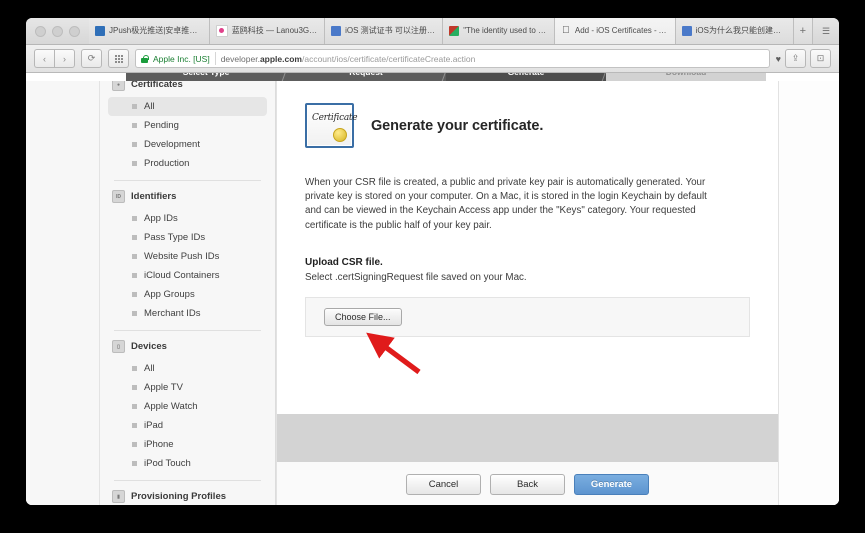  I want to click on sidebar-item-label: iPod Touch, so click(167, 463).